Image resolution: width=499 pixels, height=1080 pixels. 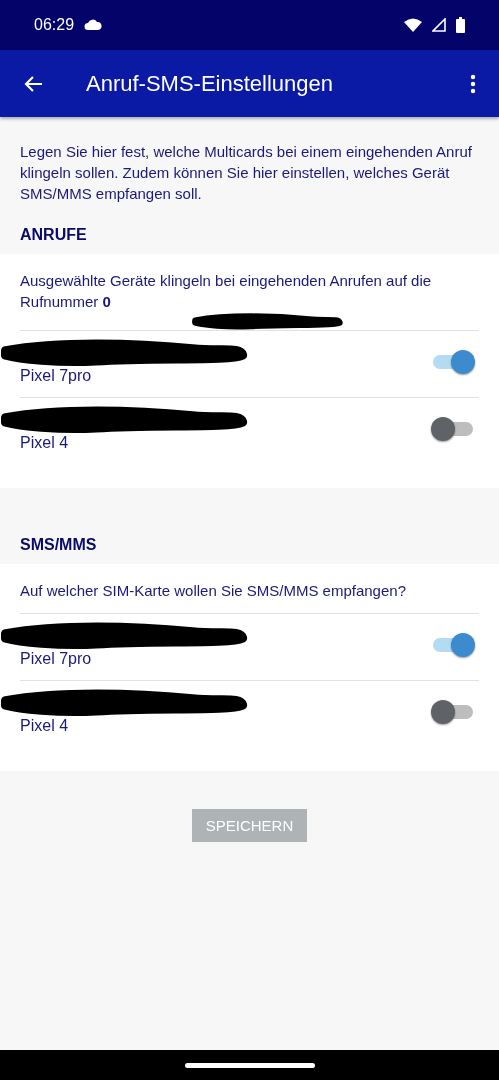 What do you see at coordinates (460, 25) in the screenshot?
I see `battery-icon` at bounding box center [460, 25].